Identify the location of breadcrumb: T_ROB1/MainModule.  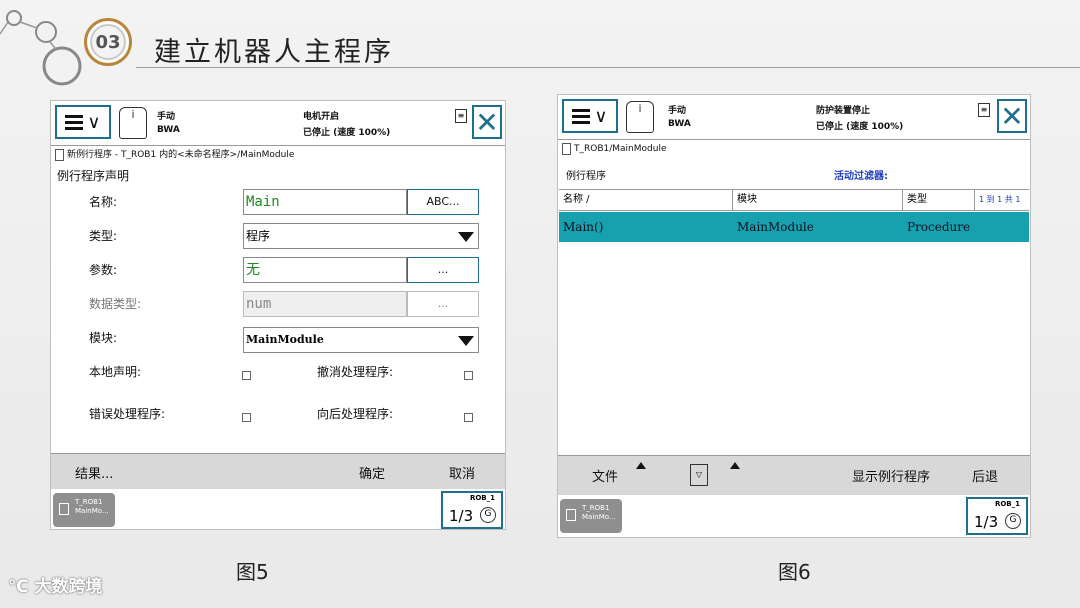
(794, 149).